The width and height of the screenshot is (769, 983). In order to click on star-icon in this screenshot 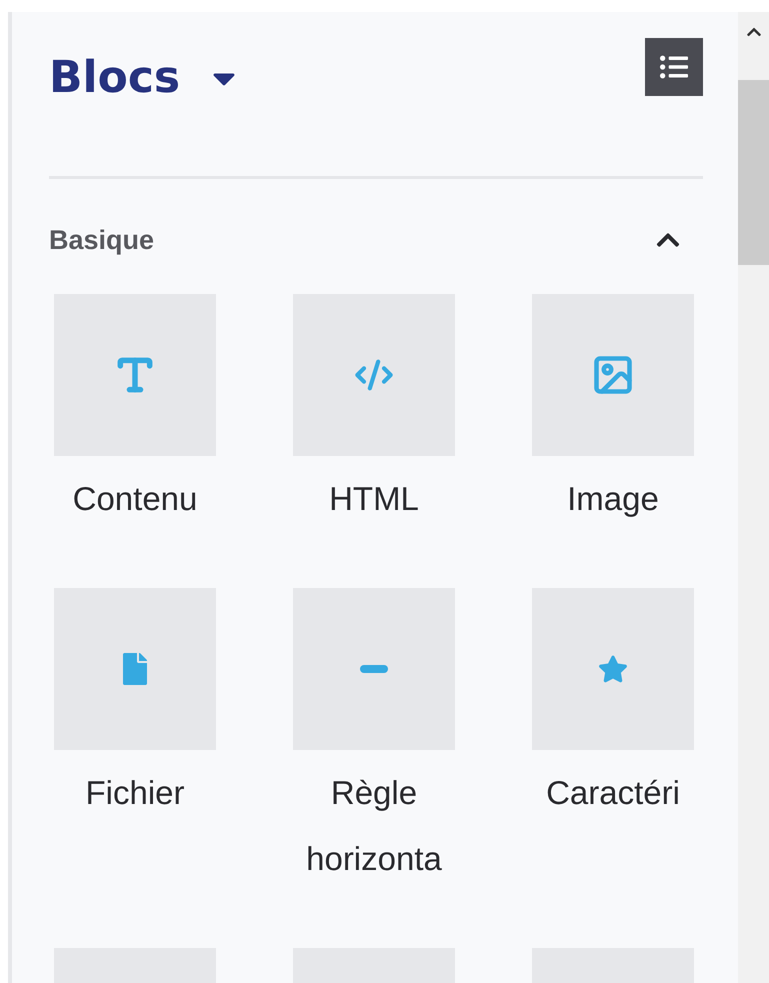, I will do `click(613, 669)`.